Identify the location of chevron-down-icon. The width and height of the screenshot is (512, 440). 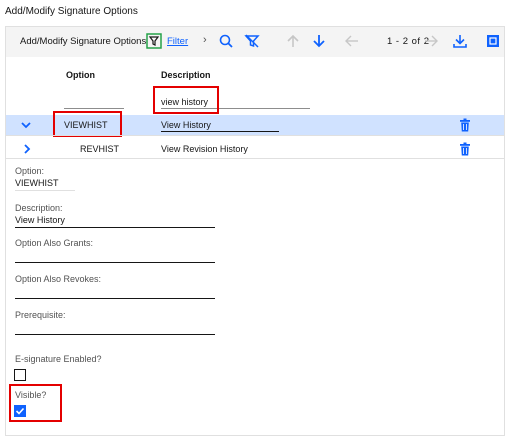
(26, 125).